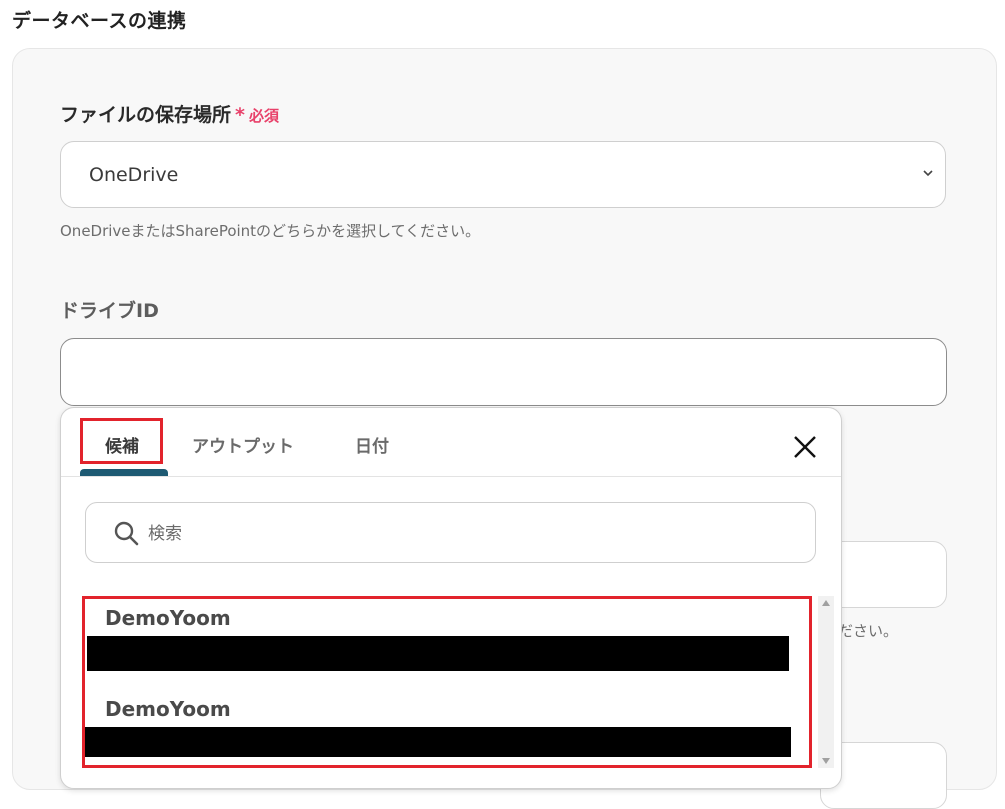 Image resolution: width=1005 pixels, height=809 pixels. What do you see at coordinates (126, 533) in the screenshot?
I see `search-icon` at bounding box center [126, 533].